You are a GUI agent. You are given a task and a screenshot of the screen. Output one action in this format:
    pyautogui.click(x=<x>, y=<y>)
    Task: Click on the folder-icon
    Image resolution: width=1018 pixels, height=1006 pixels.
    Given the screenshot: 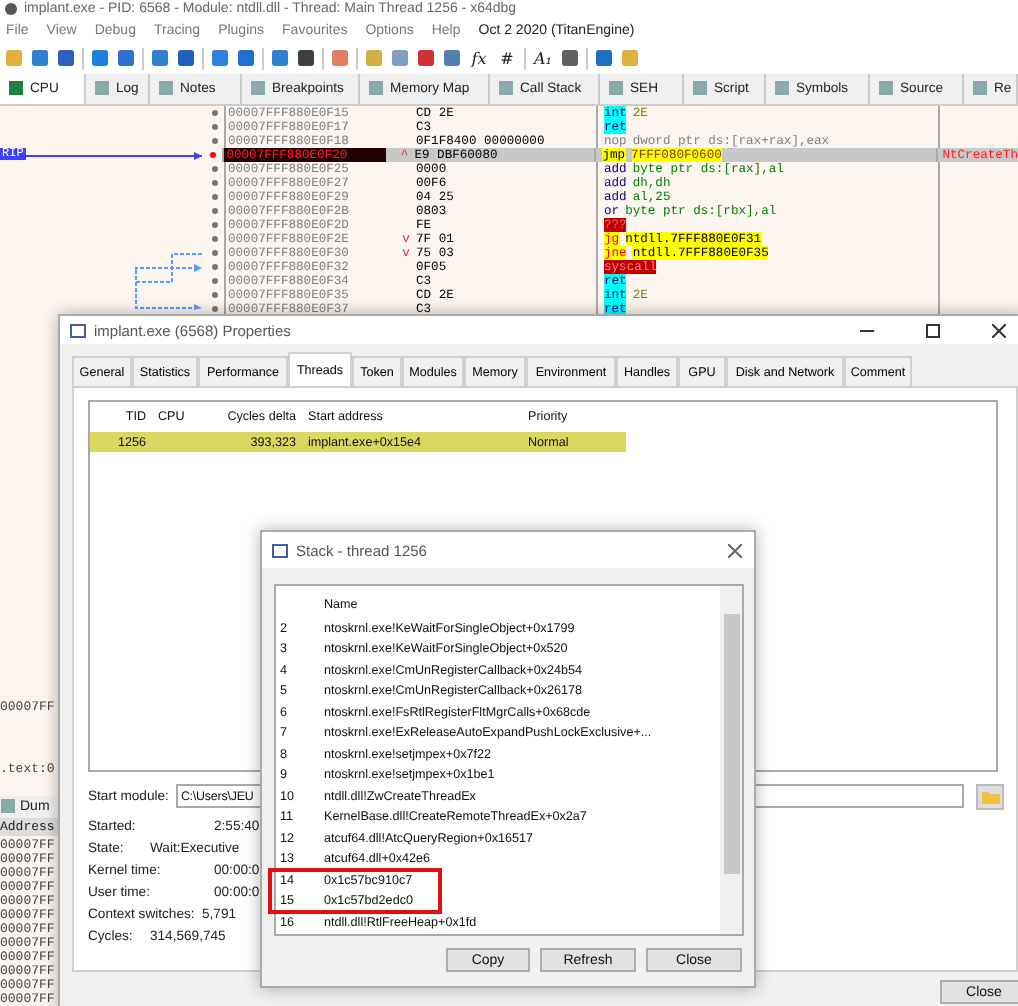 What is the action you would take?
    pyautogui.click(x=990, y=796)
    